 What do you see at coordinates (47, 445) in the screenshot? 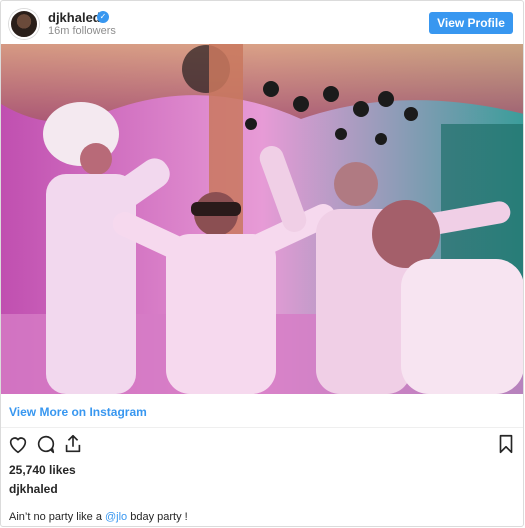
I see `comment-icon` at bounding box center [47, 445].